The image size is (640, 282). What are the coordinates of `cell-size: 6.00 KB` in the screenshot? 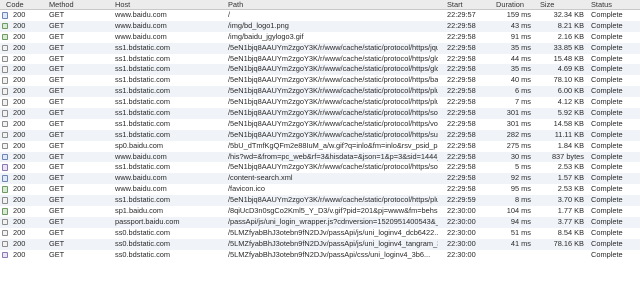 It's located at (570, 91).